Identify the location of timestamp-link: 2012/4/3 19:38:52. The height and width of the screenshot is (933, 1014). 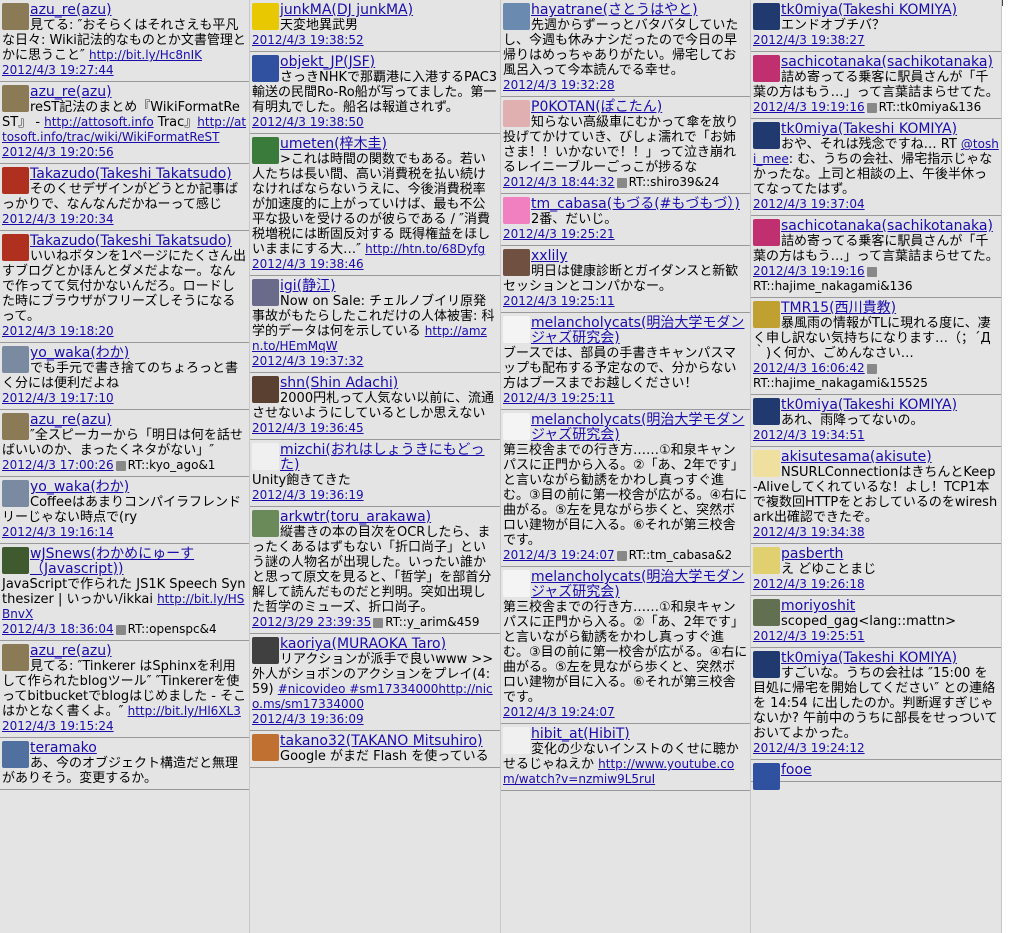
(308, 40).